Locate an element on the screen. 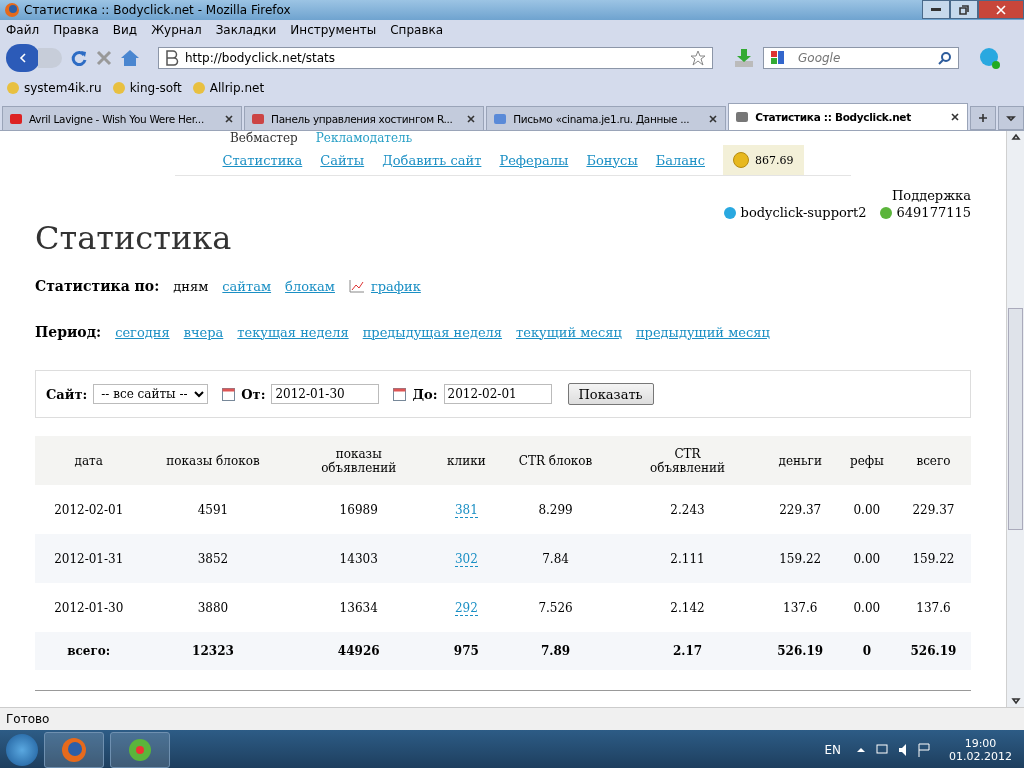  total-cell: всего: is located at coordinates (89, 651).